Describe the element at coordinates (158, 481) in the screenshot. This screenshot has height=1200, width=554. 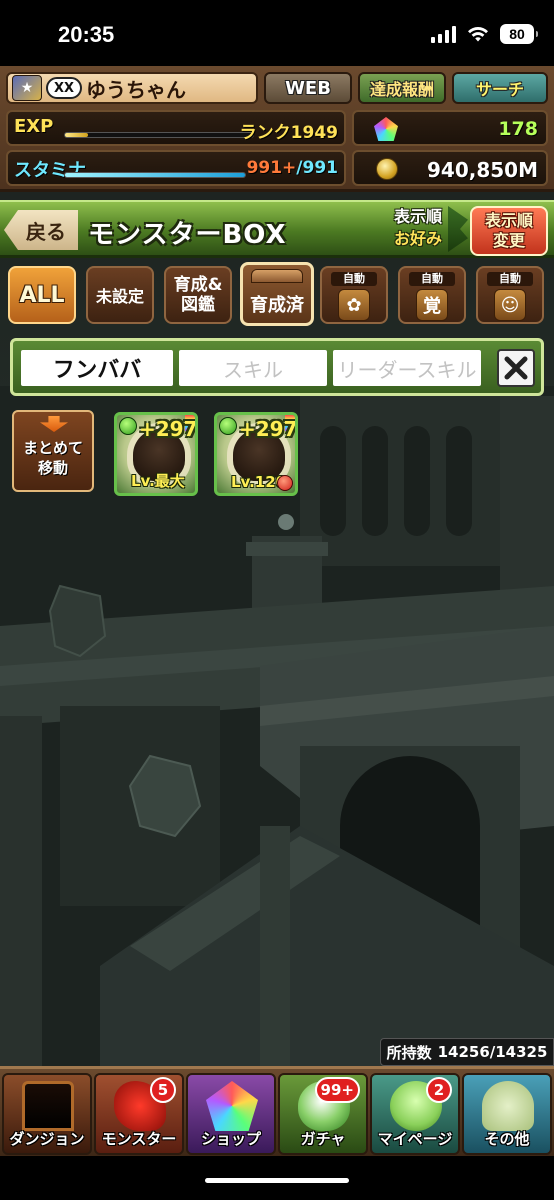
I see `monster-level: Lv.最大` at that location.